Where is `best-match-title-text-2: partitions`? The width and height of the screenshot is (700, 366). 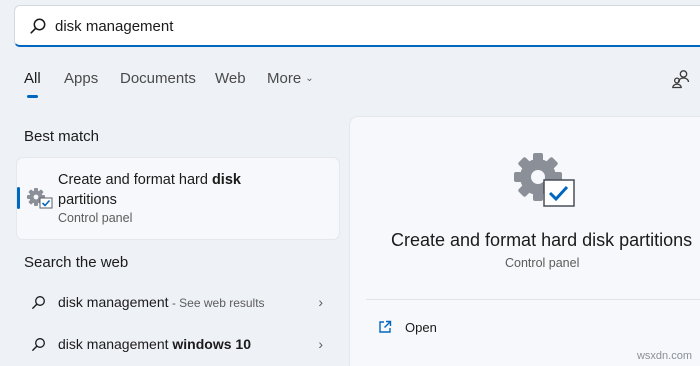 best-match-title-text-2: partitions is located at coordinates (87, 200).